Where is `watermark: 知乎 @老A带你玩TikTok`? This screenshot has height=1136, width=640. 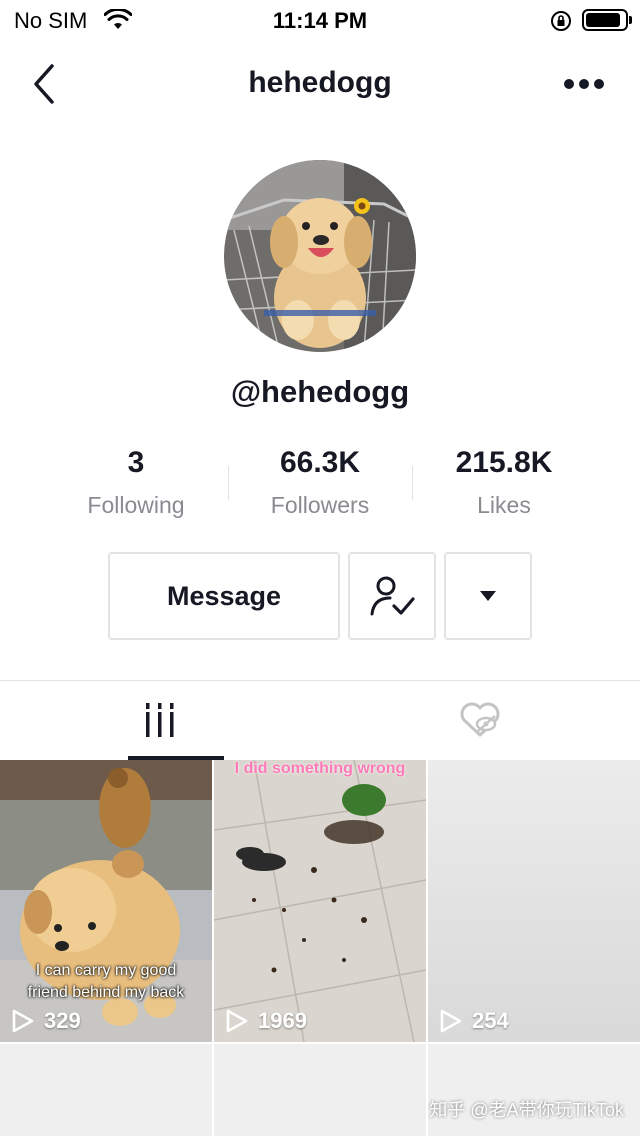
watermark: 知乎 @老A带你玩TikTok is located at coordinates (526, 1110).